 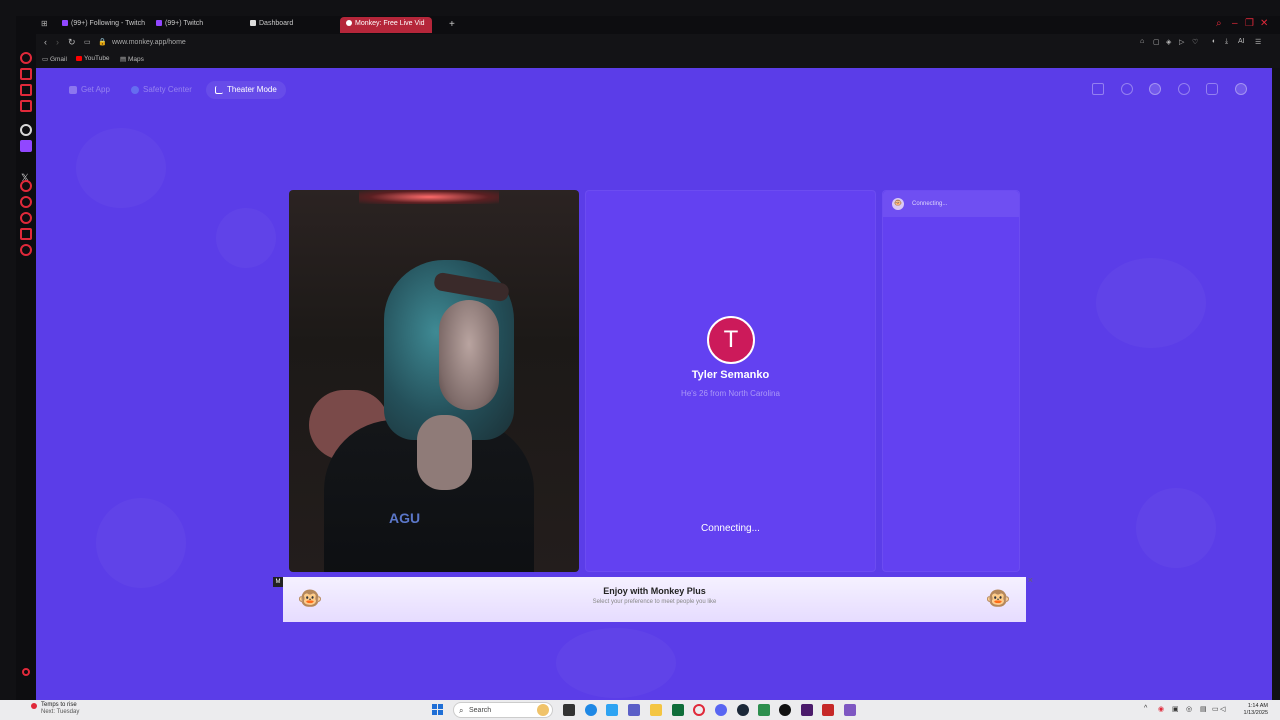 I want to click on sidebar-clock-icon, so click(x=26, y=218).